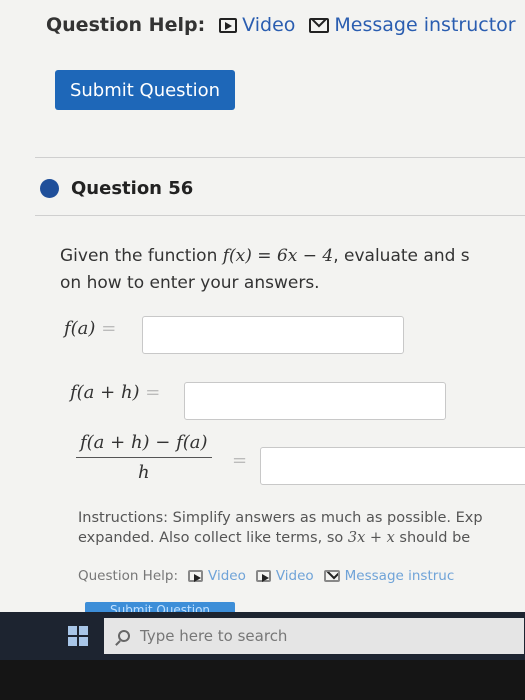  Describe the element at coordinates (49, 188) in the screenshot. I see `question-status-dot` at that location.